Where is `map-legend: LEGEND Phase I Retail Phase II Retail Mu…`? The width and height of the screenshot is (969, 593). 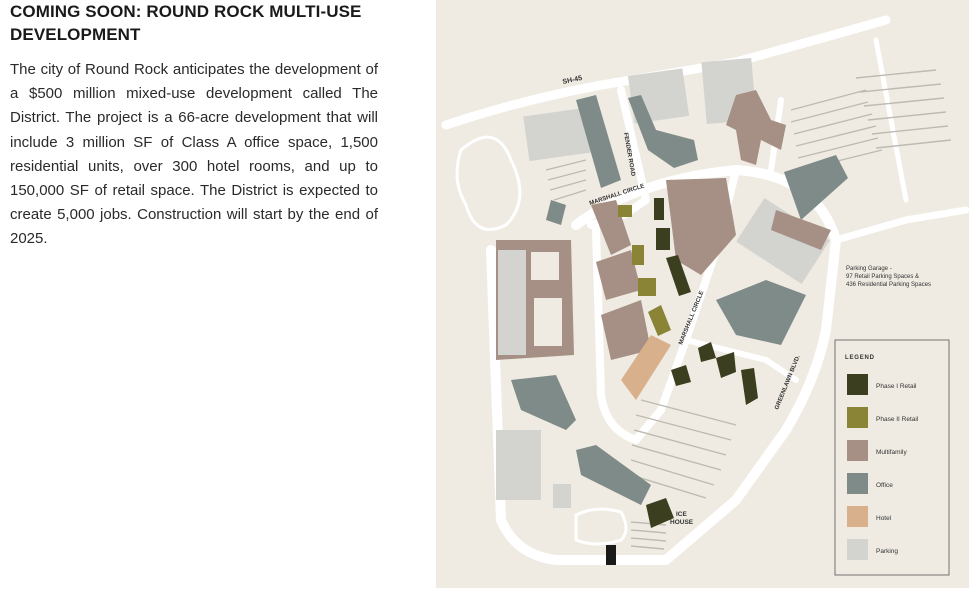
map-legend: LEGEND Phase I Retail Phase II Retail Mu… is located at coordinates (892, 457).